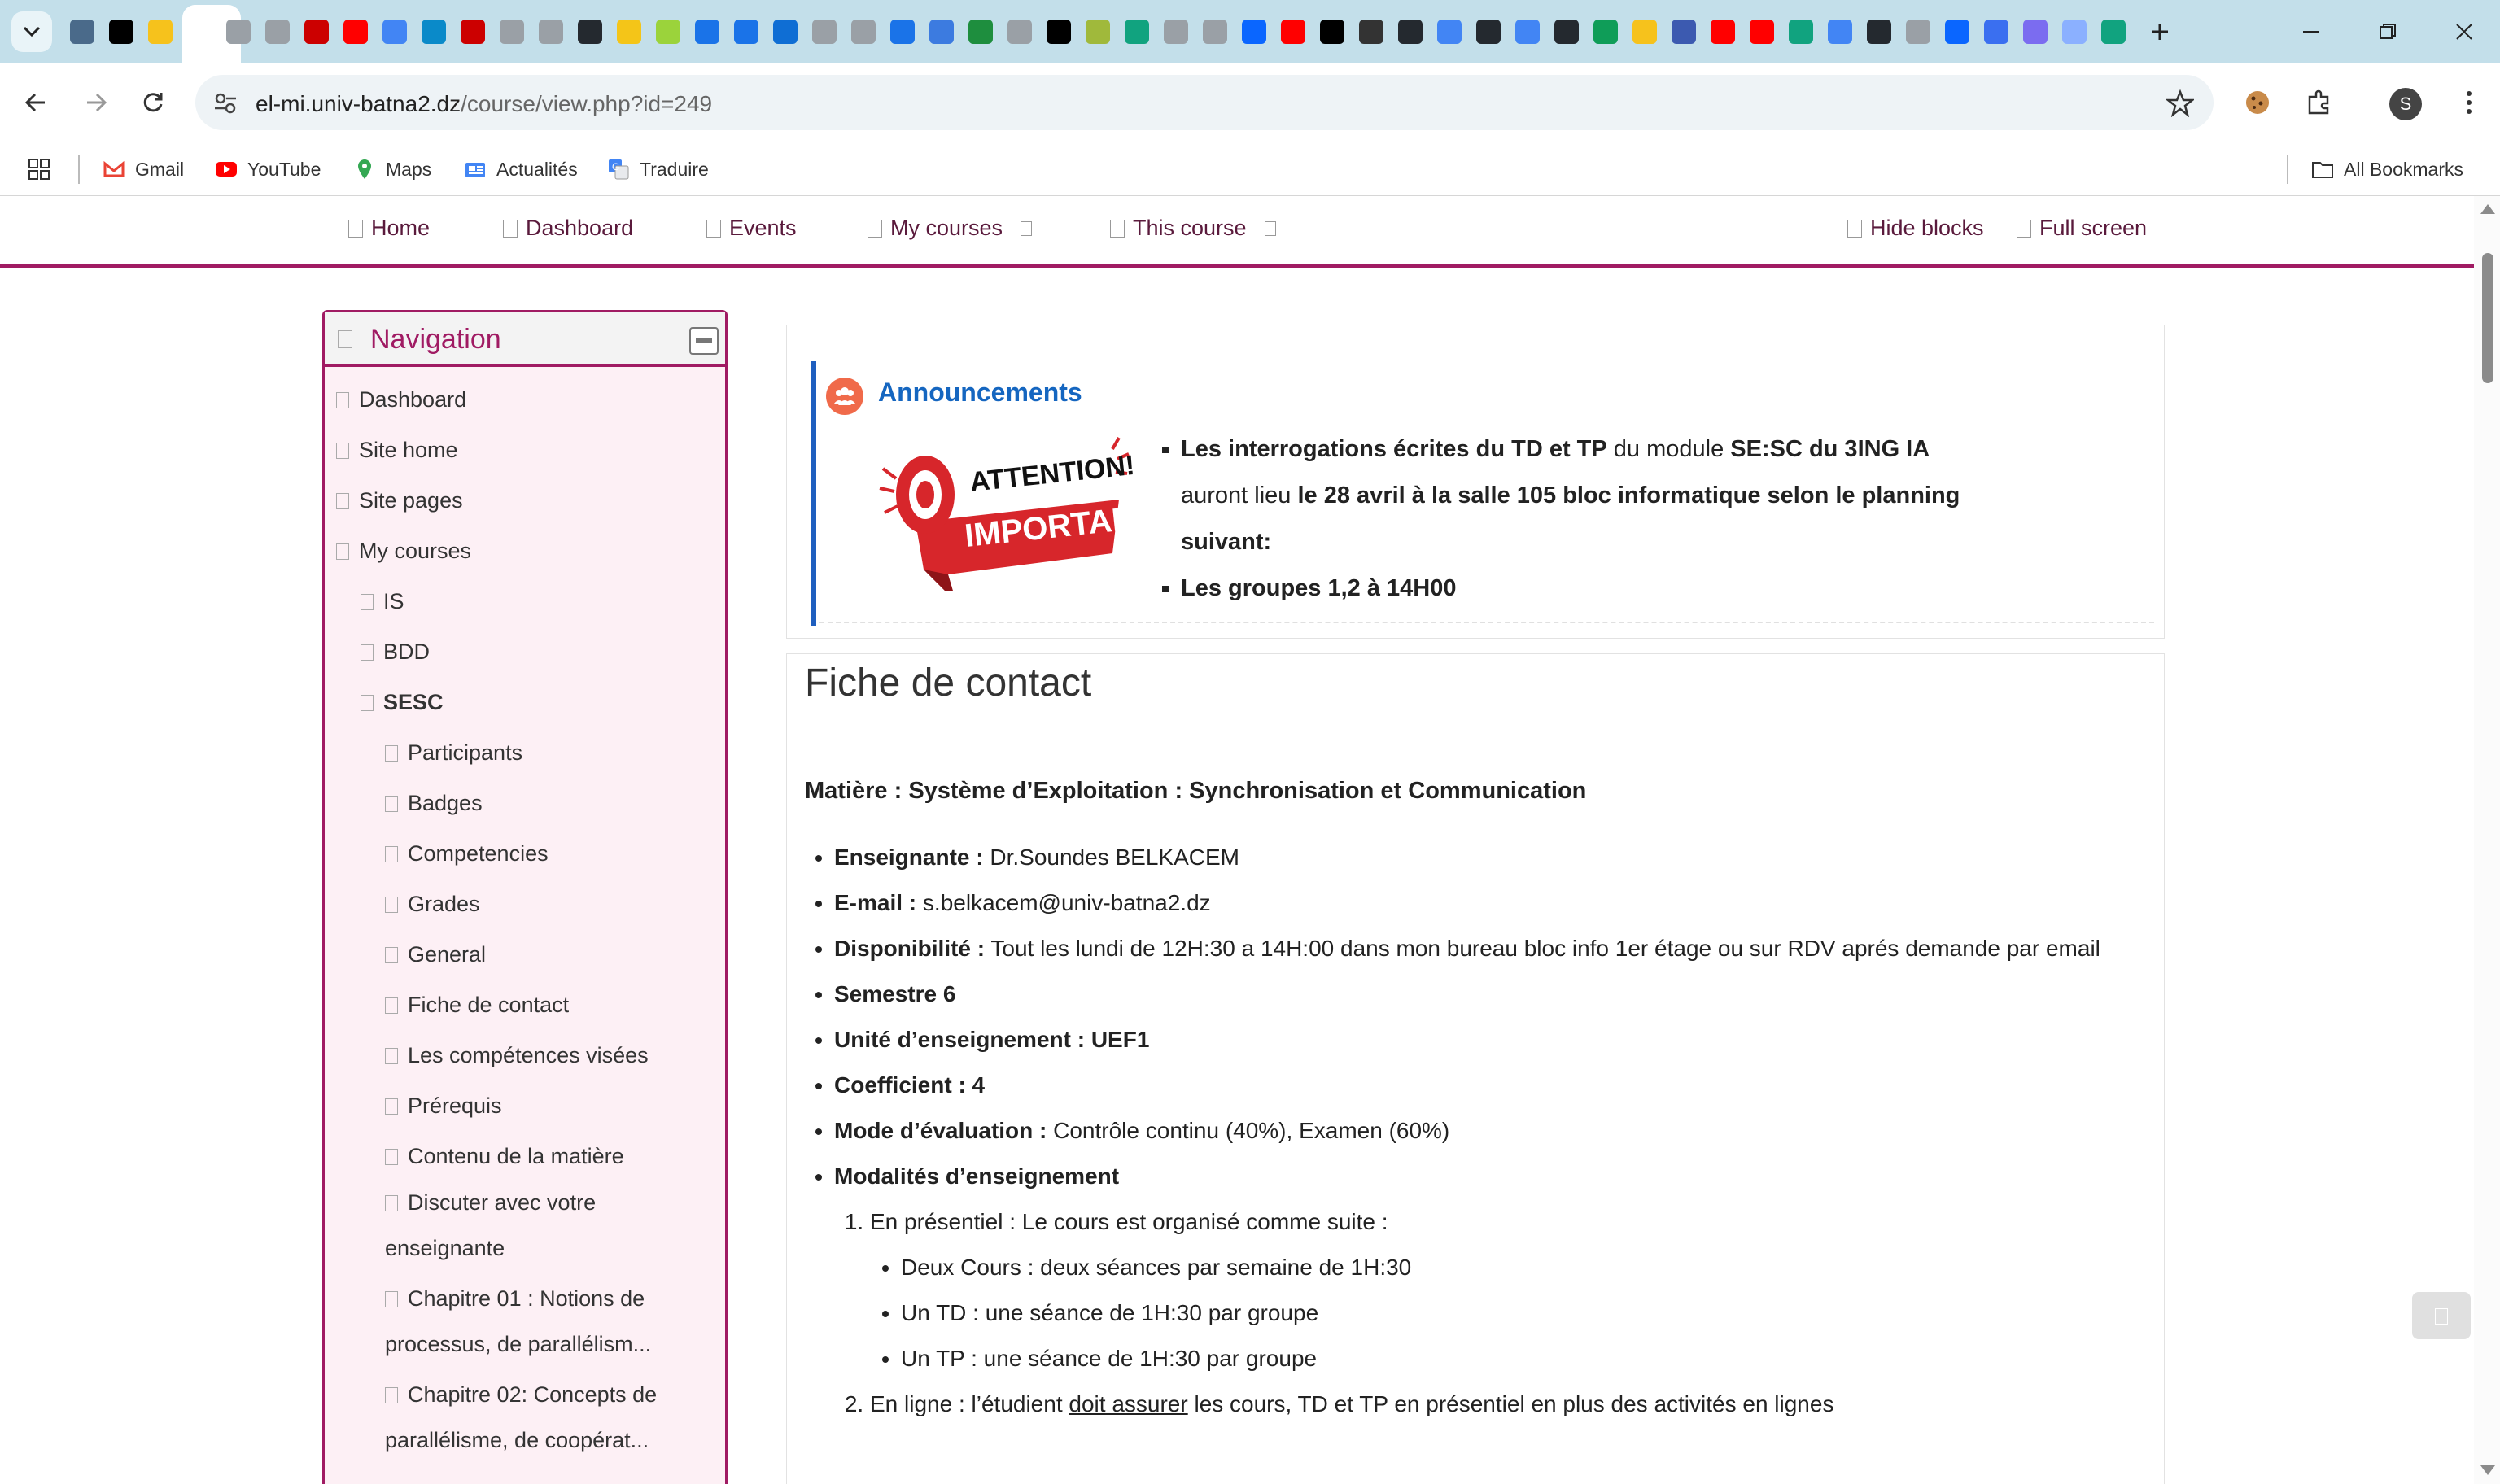 The image size is (2500, 1484). What do you see at coordinates (504, 1157) in the screenshot?
I see `nav-item-contenu: Contenu de la matière` at bounding box center [504, 1157].